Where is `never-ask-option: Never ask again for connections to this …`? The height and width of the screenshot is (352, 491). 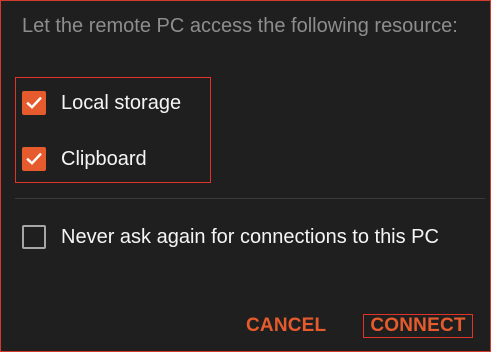 never-ask-option: Never ask again for connections to this … is located at coordinates (230, 237).